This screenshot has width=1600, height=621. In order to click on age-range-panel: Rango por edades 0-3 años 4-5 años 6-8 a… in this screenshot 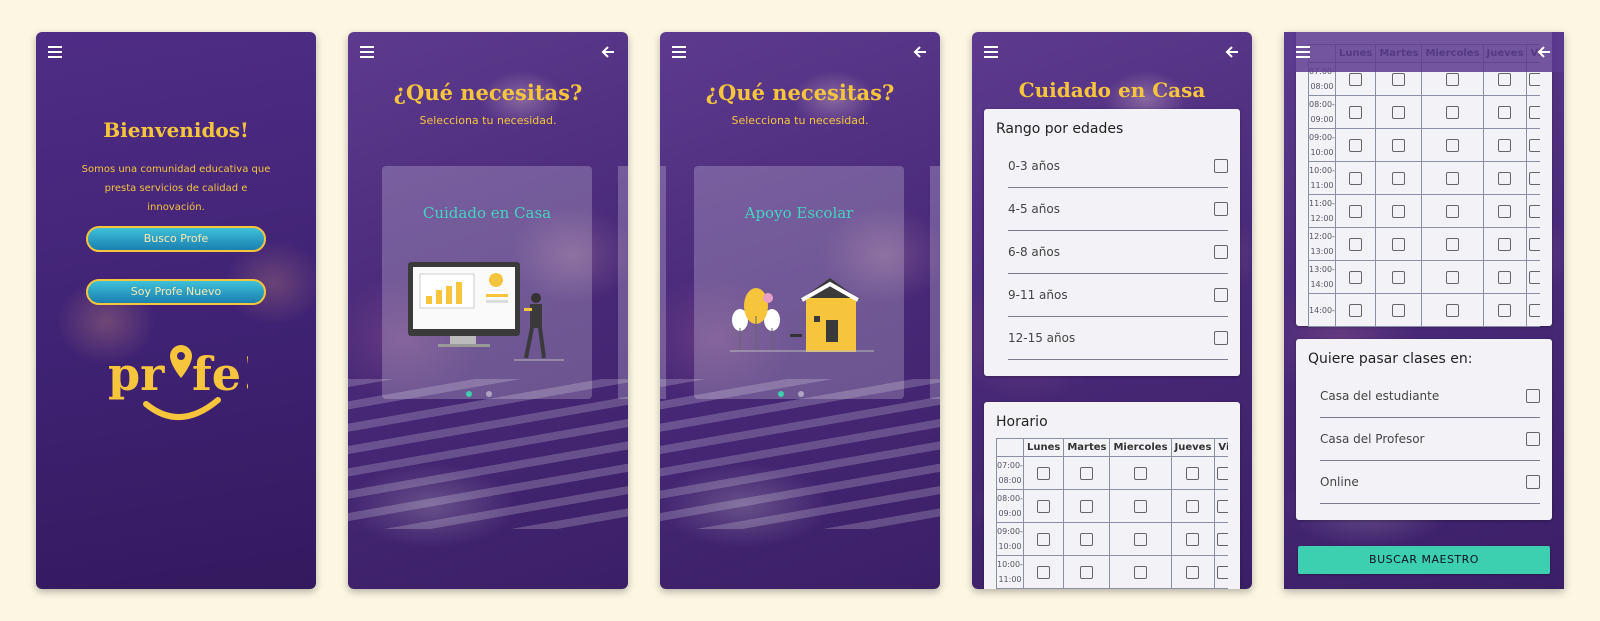, I will do `click(1112, 242)`.